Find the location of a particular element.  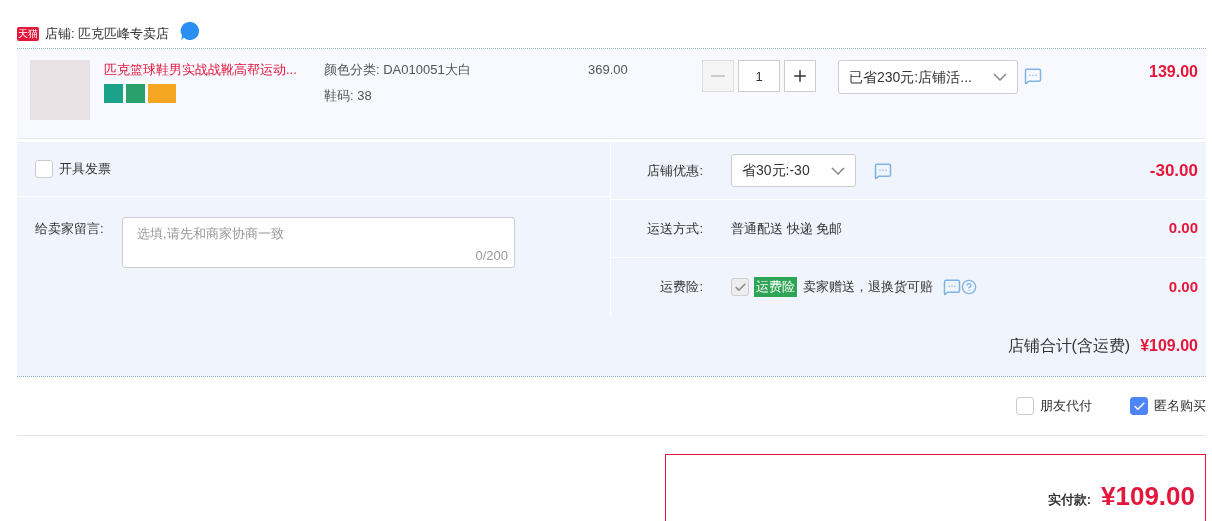

insurance-text: 卖家赠送，退换货可赔 is located at coordinates (868, 287).